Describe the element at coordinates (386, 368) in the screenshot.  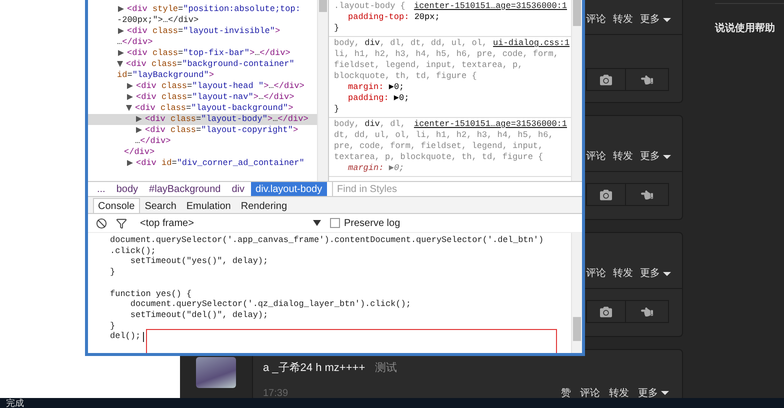
I see `post-text: 测试` at that location.